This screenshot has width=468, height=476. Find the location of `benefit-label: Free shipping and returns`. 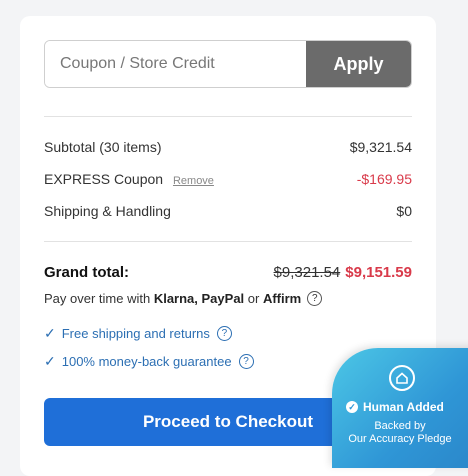

benefit-label: Free shipping and returns is located at coordinates (135, 333).